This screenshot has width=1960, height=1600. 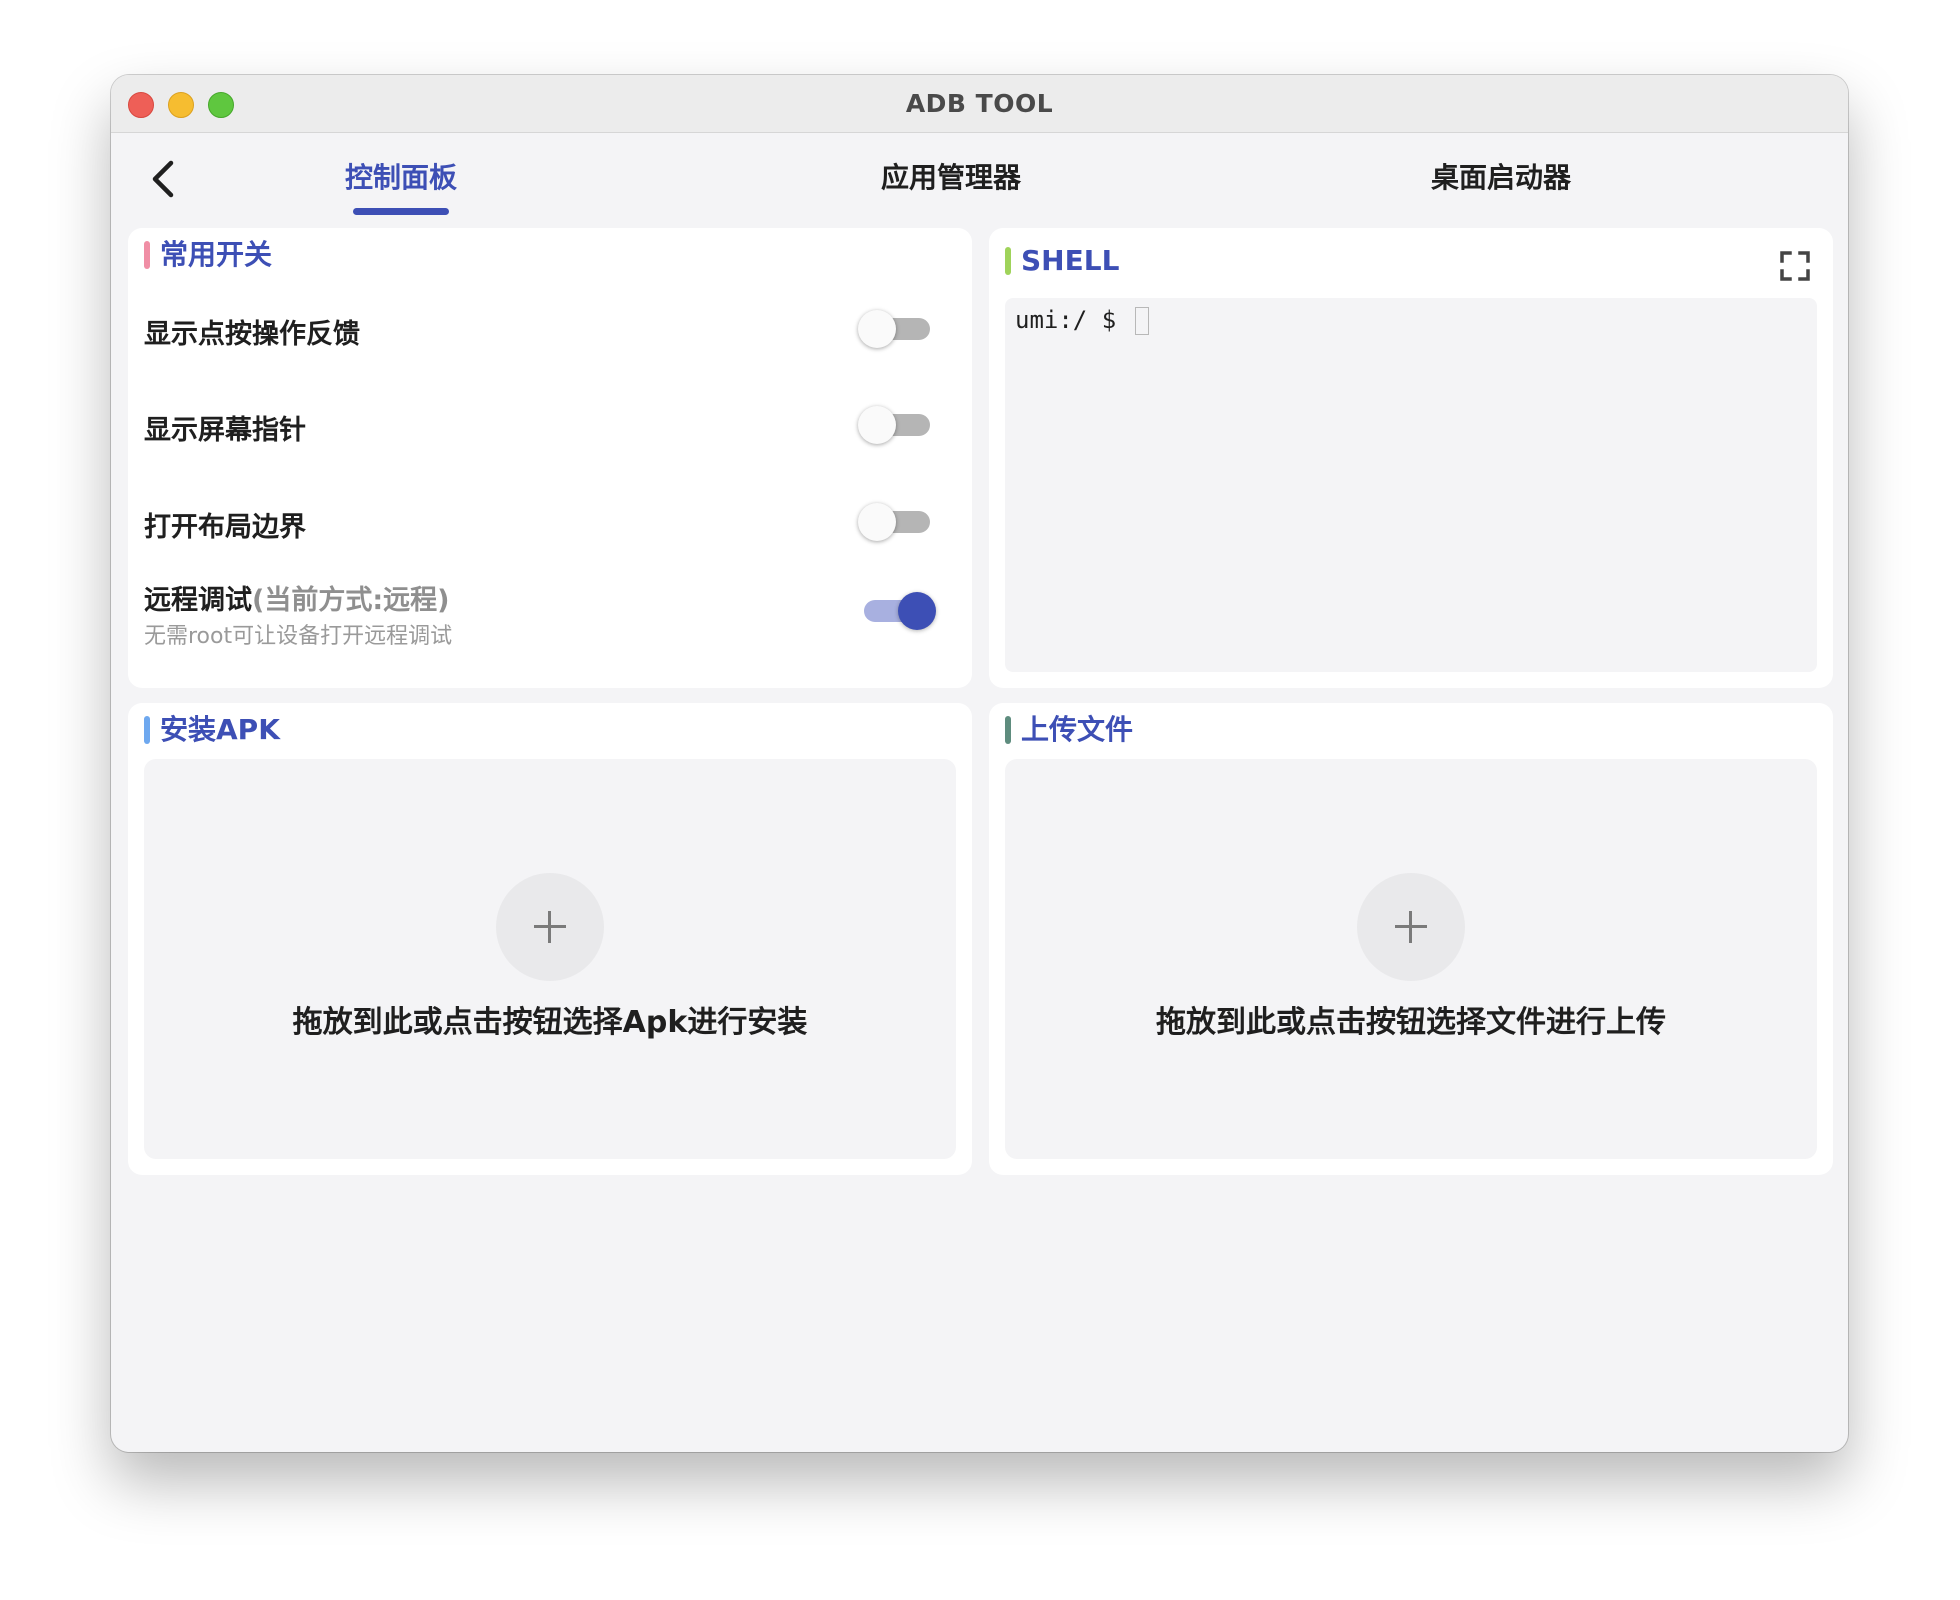 I want to click on apk-drop-hint: 拖放到此或点击按钮选择Apk进行安装, so click(x=550, y=1022).